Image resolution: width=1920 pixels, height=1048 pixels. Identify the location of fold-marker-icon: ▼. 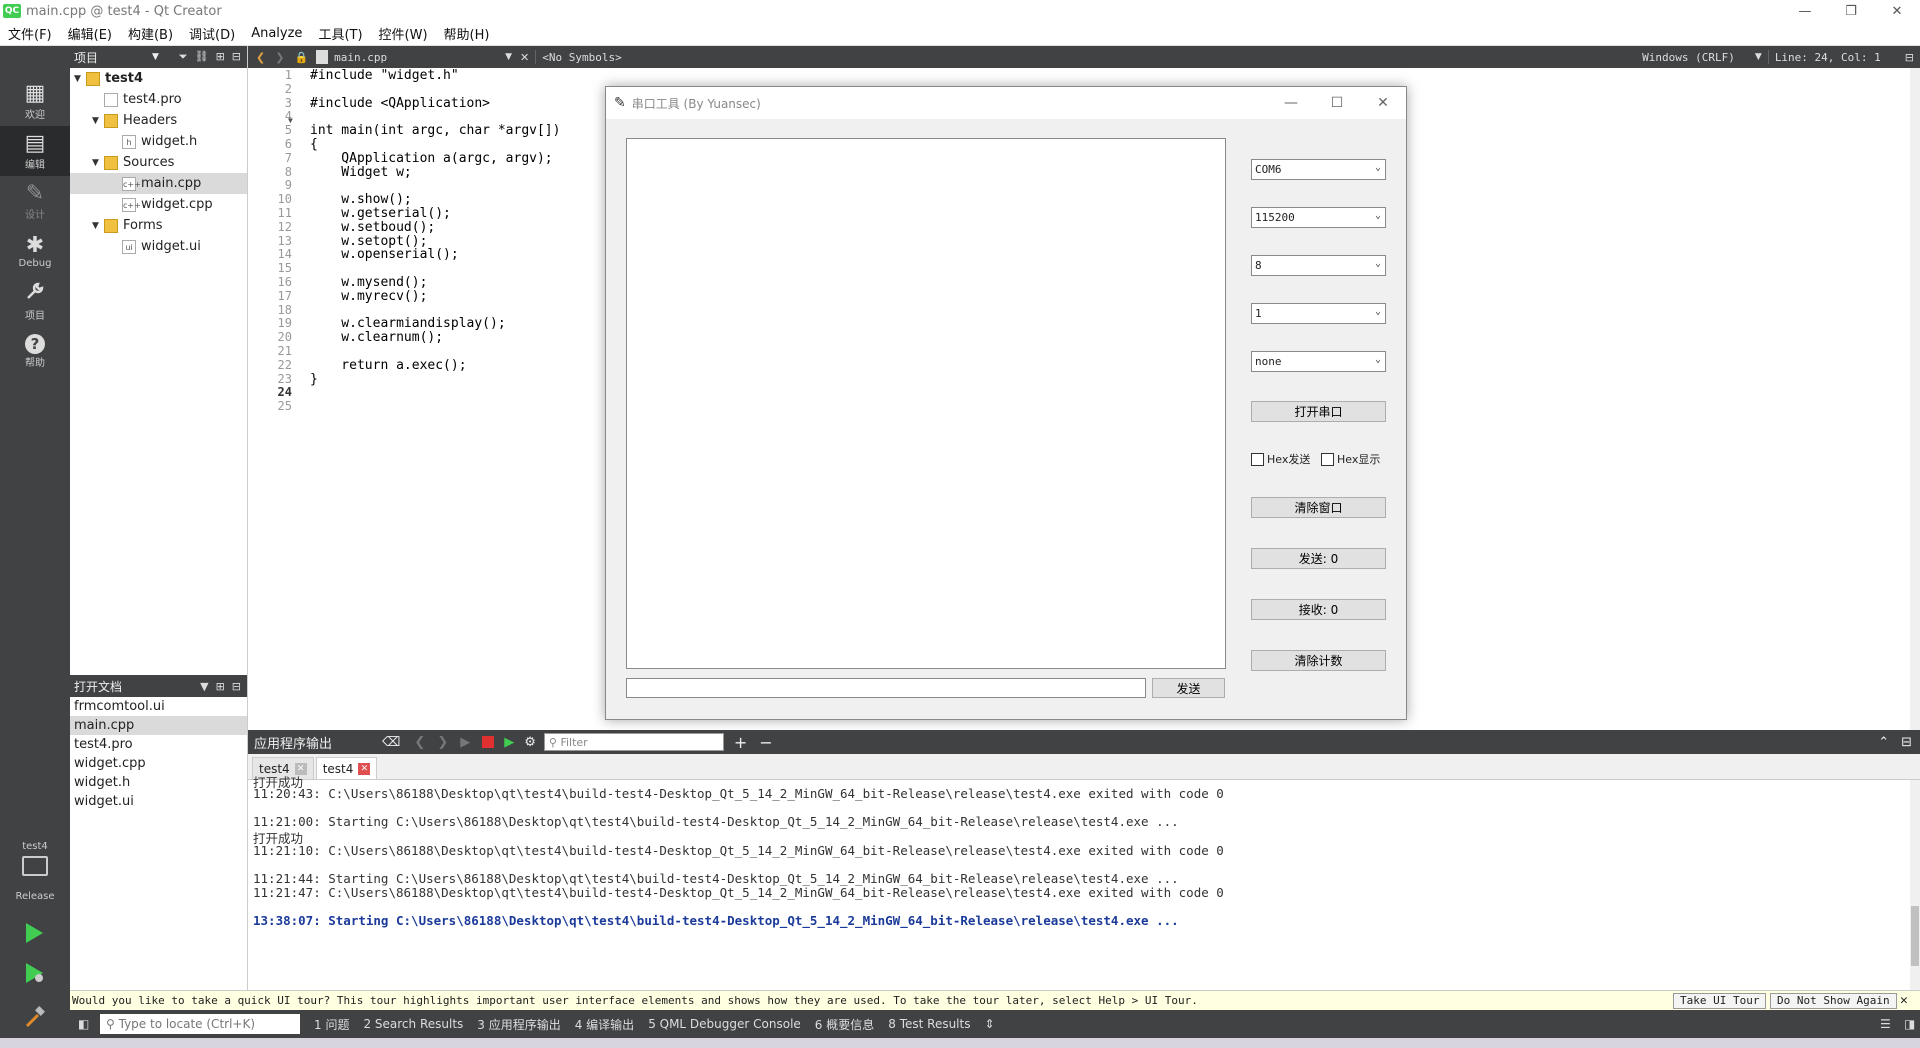
(290, 120).